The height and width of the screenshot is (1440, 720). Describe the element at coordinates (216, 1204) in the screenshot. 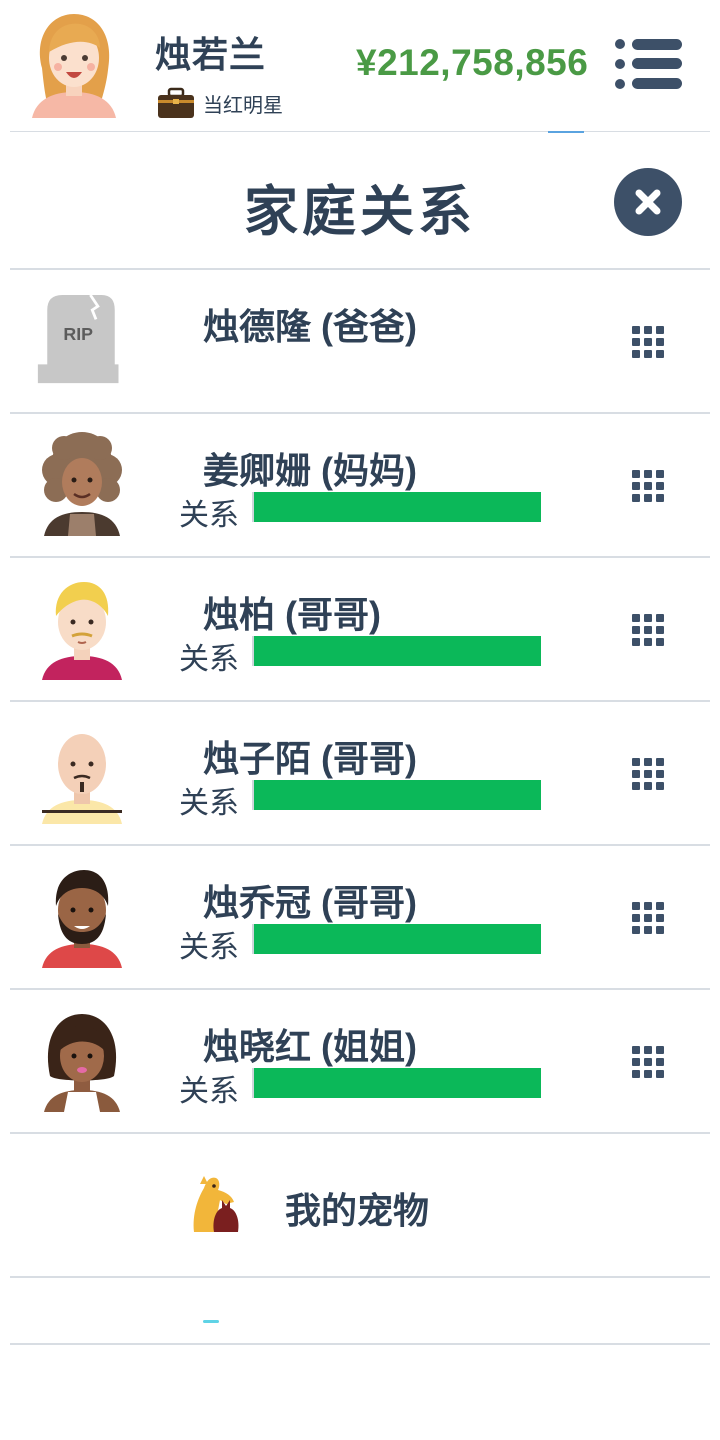

I see `pets-icon` at that location.